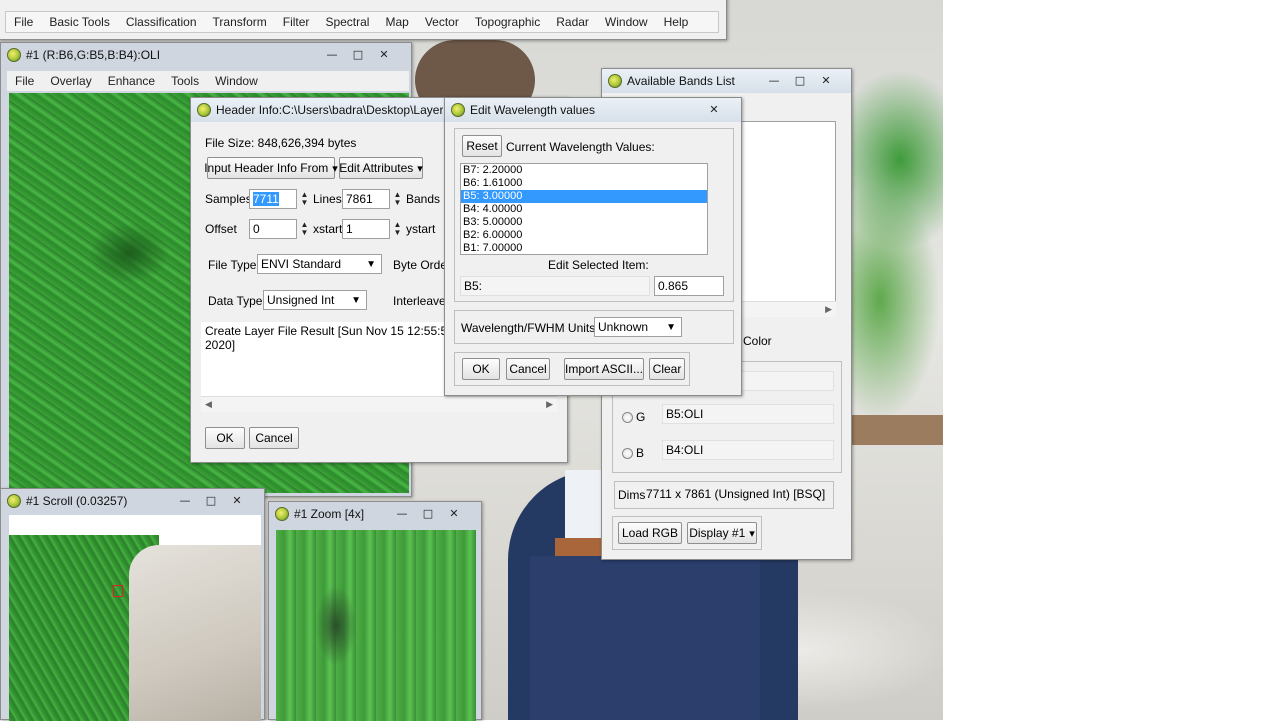  Describe the element at coordinates (225, 438) in the screenshot. I see `header-ok-button: OK` at that location.